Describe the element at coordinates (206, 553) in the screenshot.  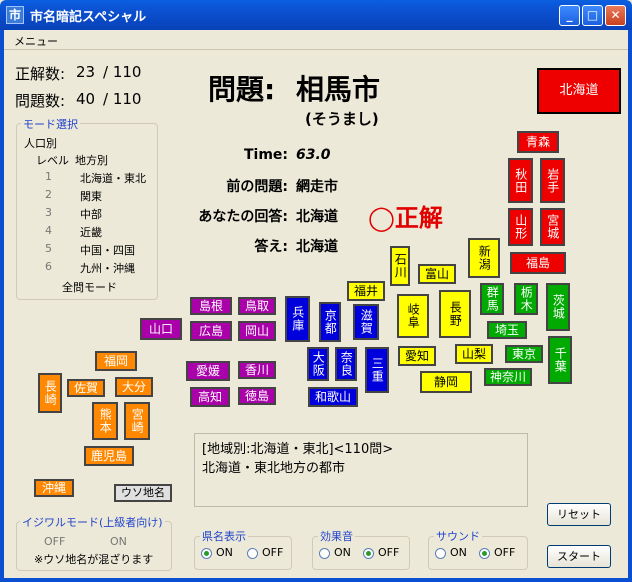
I see `pref-display-on-radio` at that location.